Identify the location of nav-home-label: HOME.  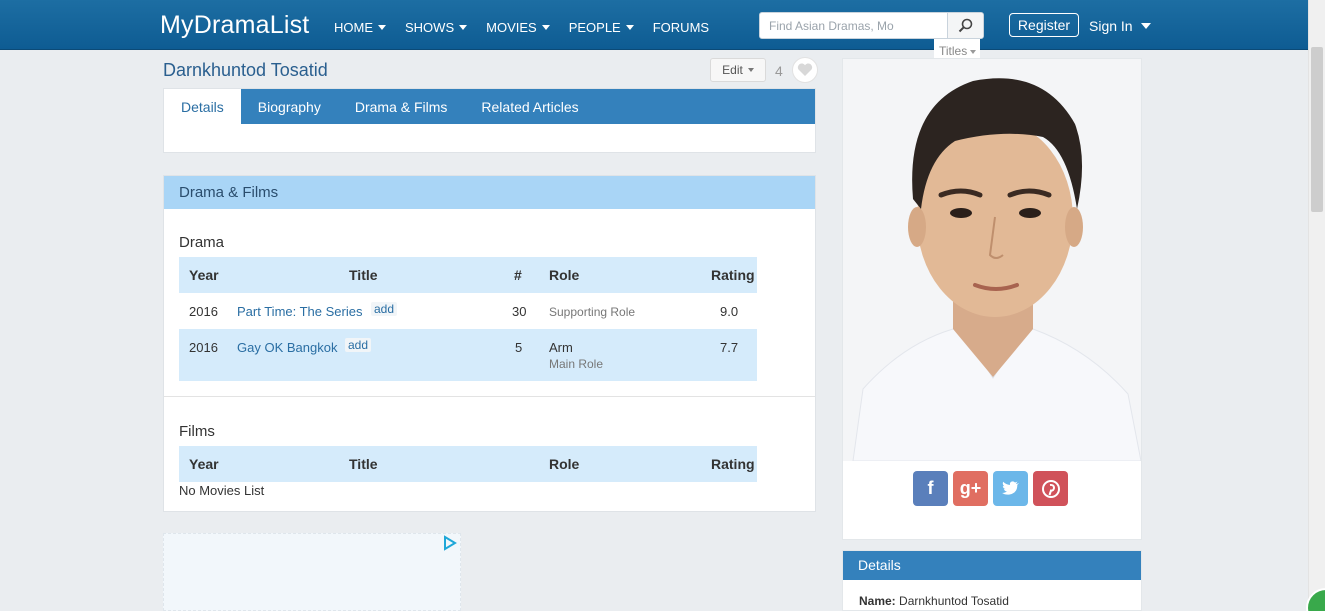
(353, 27).